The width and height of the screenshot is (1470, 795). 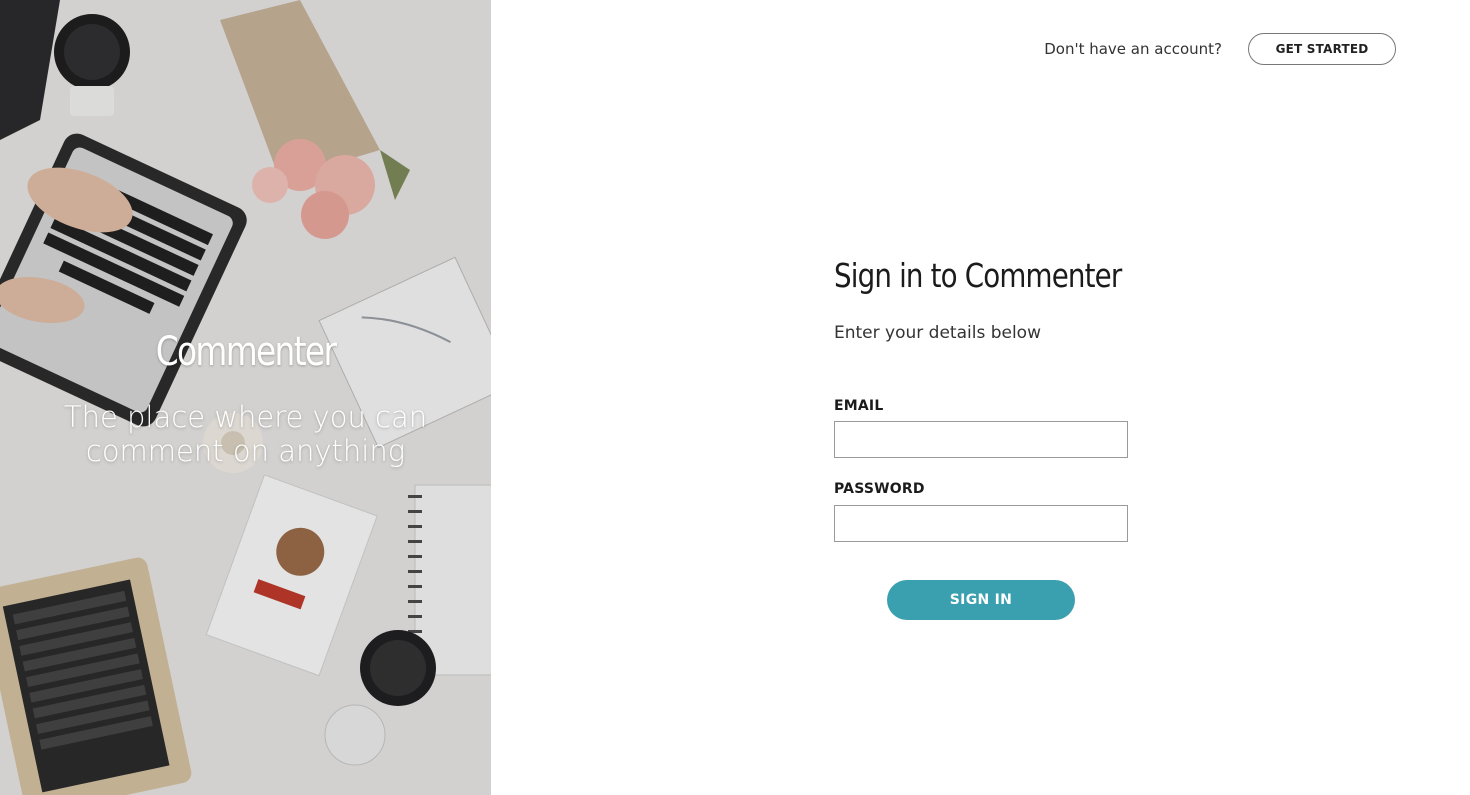 I want to click on email-label: EMAIL, so click(x=859, y=406).